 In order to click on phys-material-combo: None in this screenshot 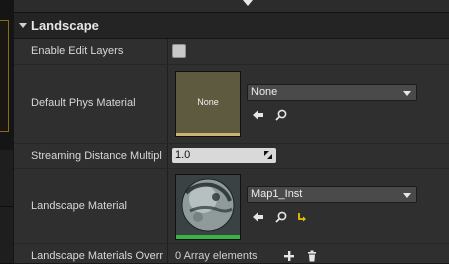, I will do `click(332, 92)`.